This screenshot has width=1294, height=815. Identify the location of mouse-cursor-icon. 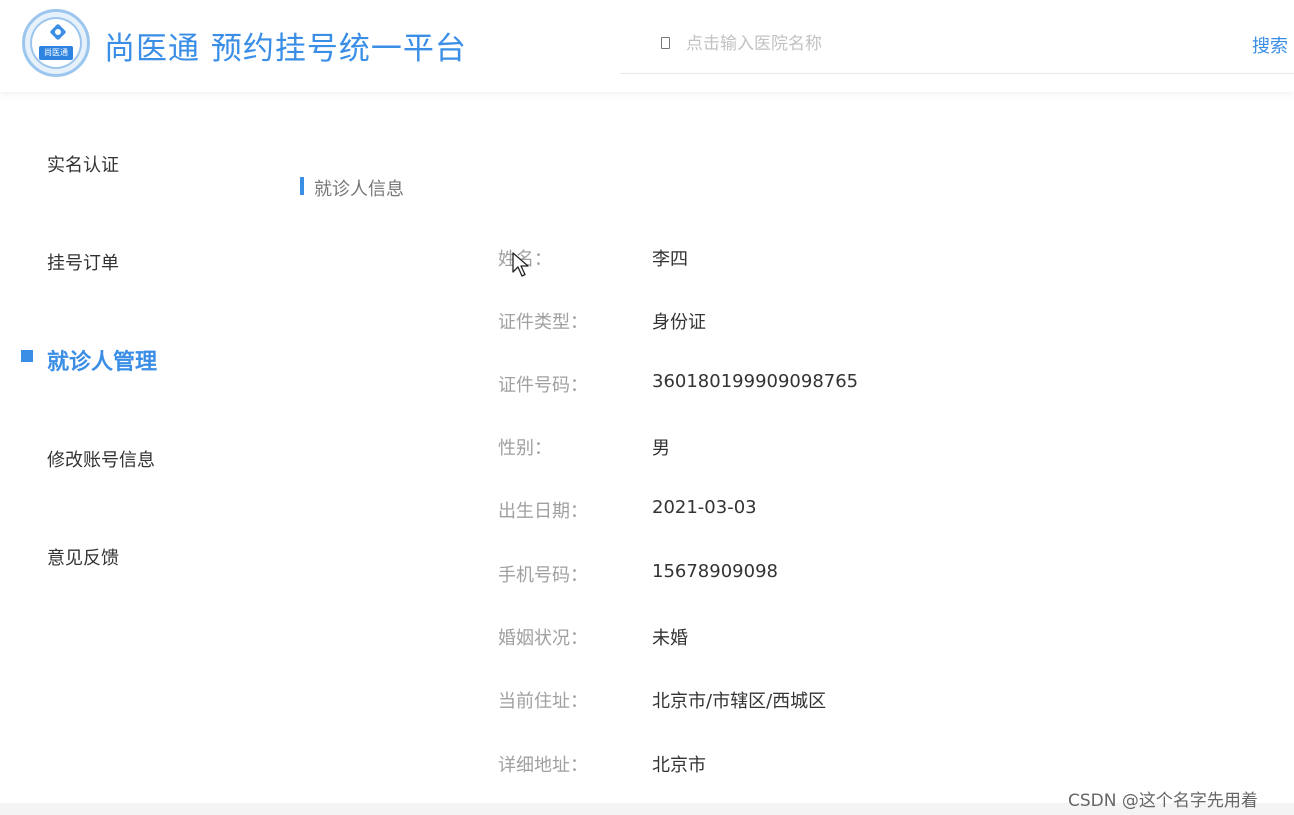
(520, 264).